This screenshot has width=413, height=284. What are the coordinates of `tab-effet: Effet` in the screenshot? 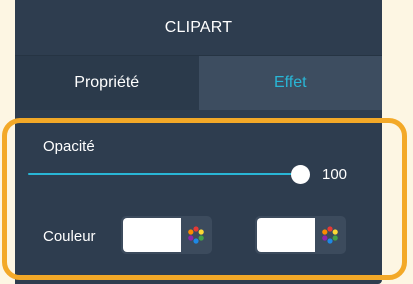 It's located at (290, 83).